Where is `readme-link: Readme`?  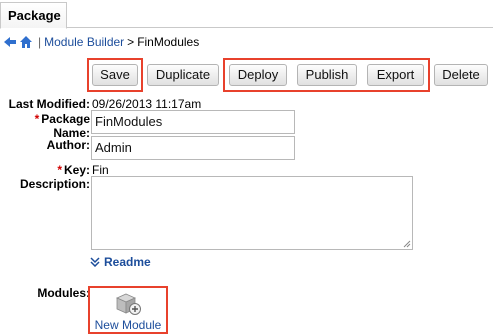
readme-link: Readme is located at coordinates (127, 262).